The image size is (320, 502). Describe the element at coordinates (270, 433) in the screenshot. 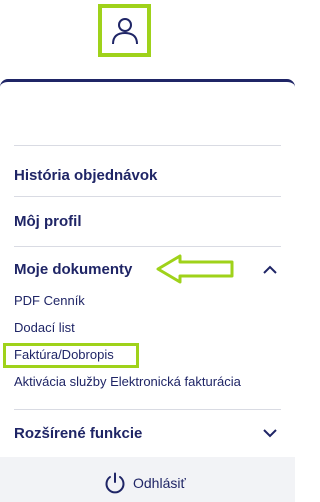

I see `chevron-down-icon` at that location.